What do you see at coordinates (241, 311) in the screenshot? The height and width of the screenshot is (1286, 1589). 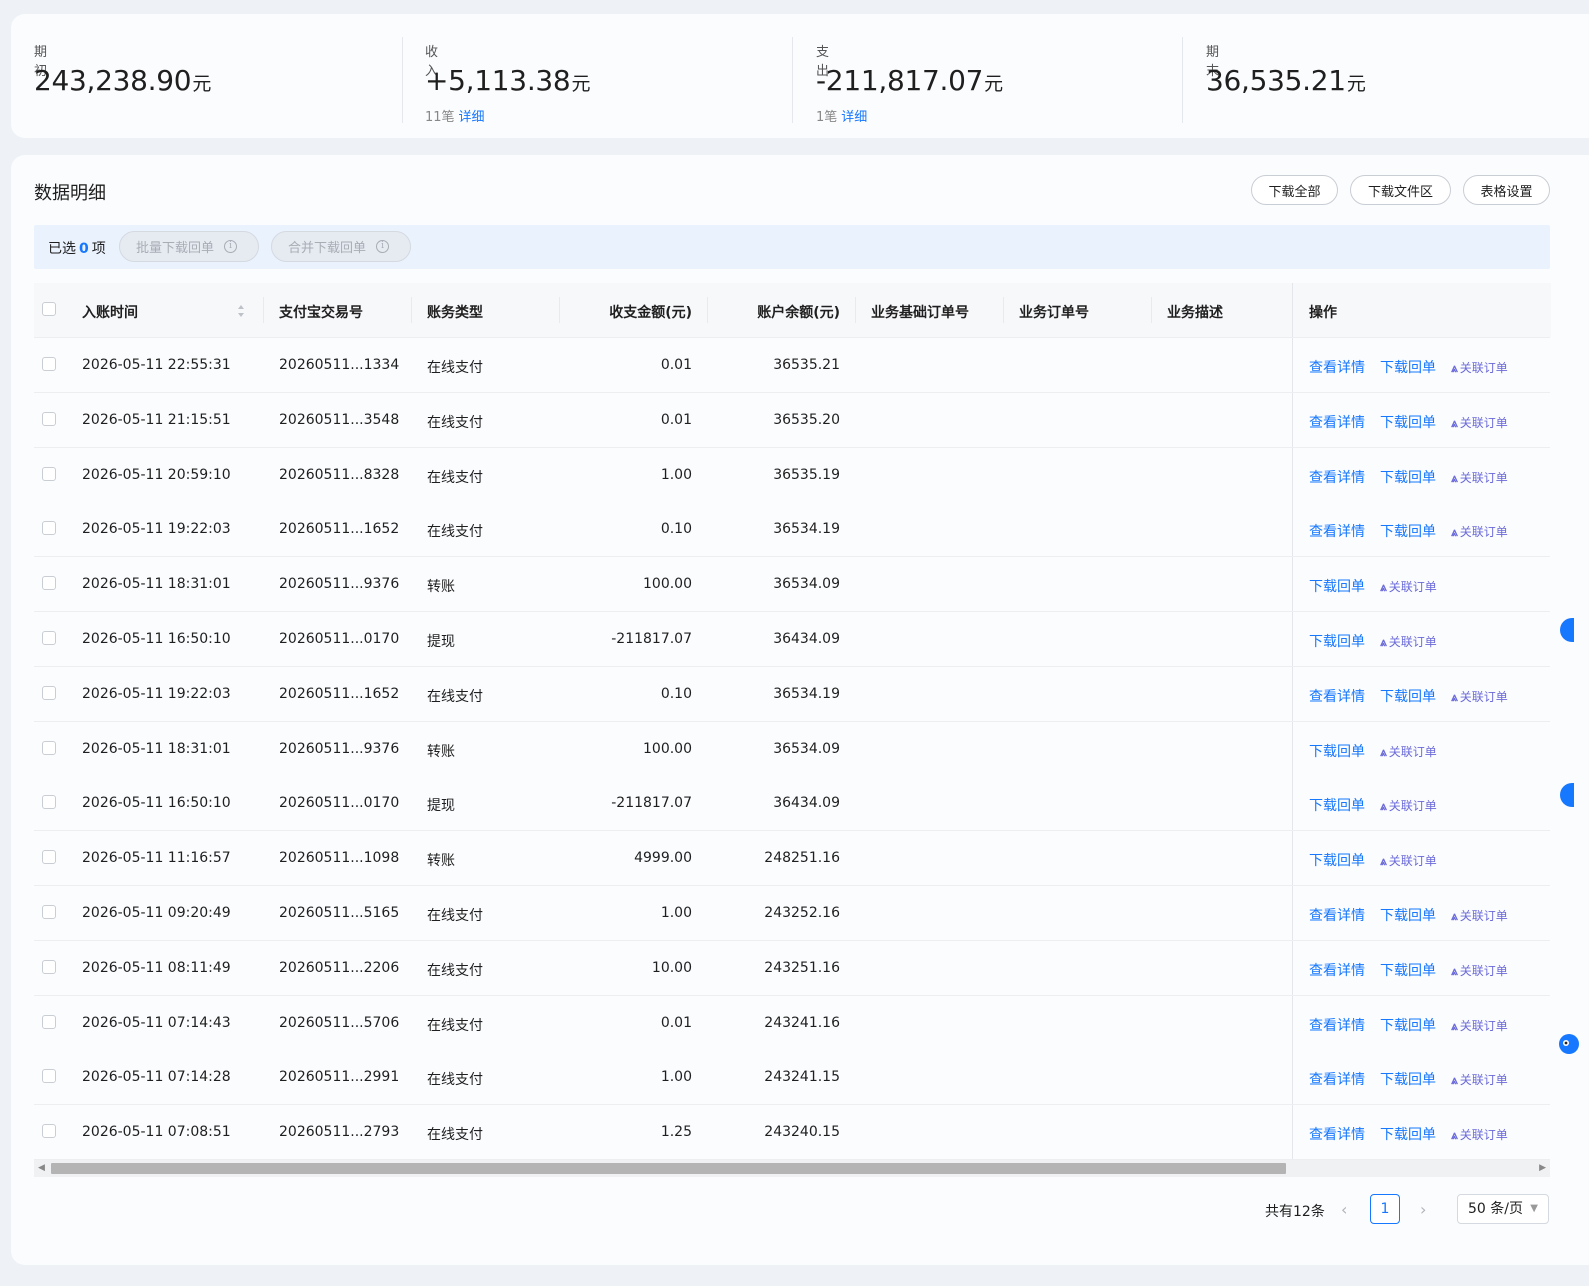 I see `sort-icon` at bounding box center [241, 311].